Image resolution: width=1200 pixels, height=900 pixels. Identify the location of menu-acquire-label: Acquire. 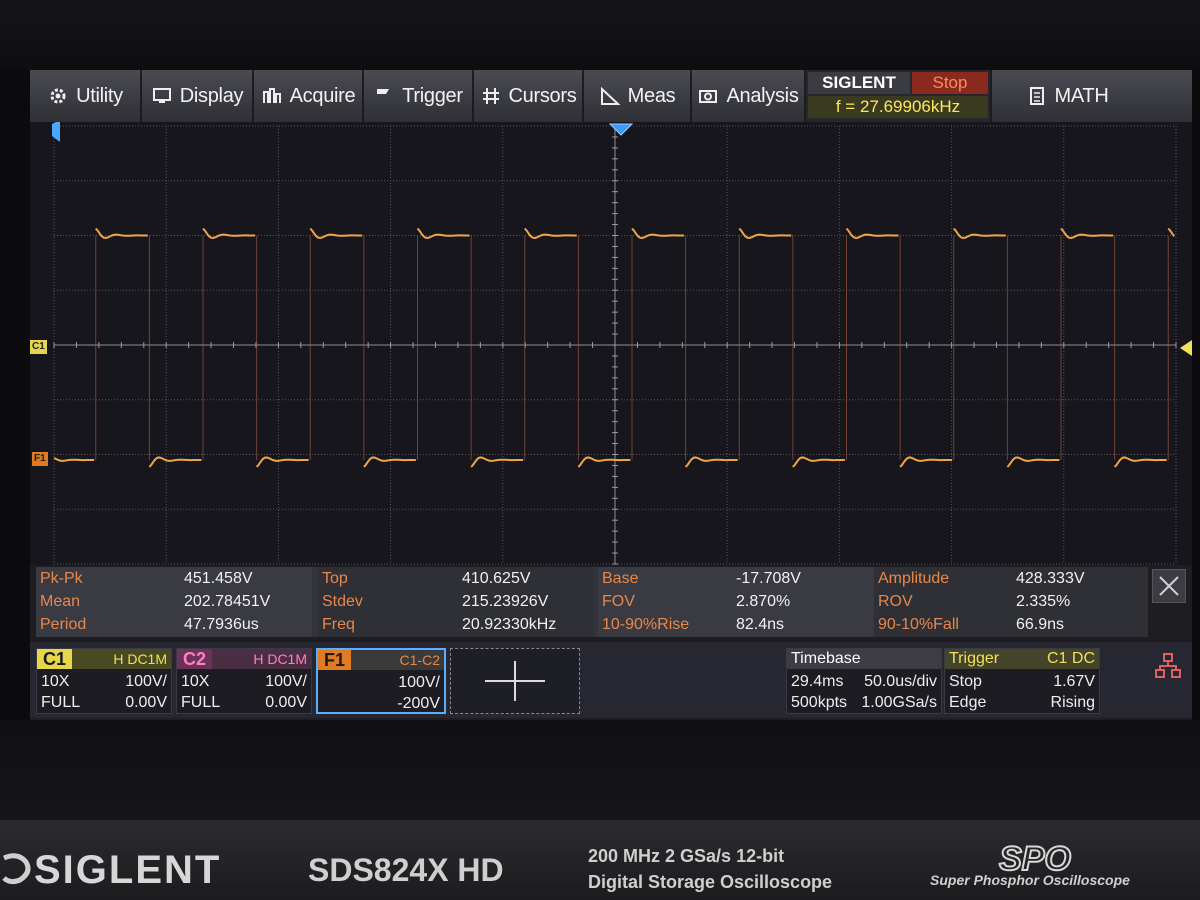
(322, 95).